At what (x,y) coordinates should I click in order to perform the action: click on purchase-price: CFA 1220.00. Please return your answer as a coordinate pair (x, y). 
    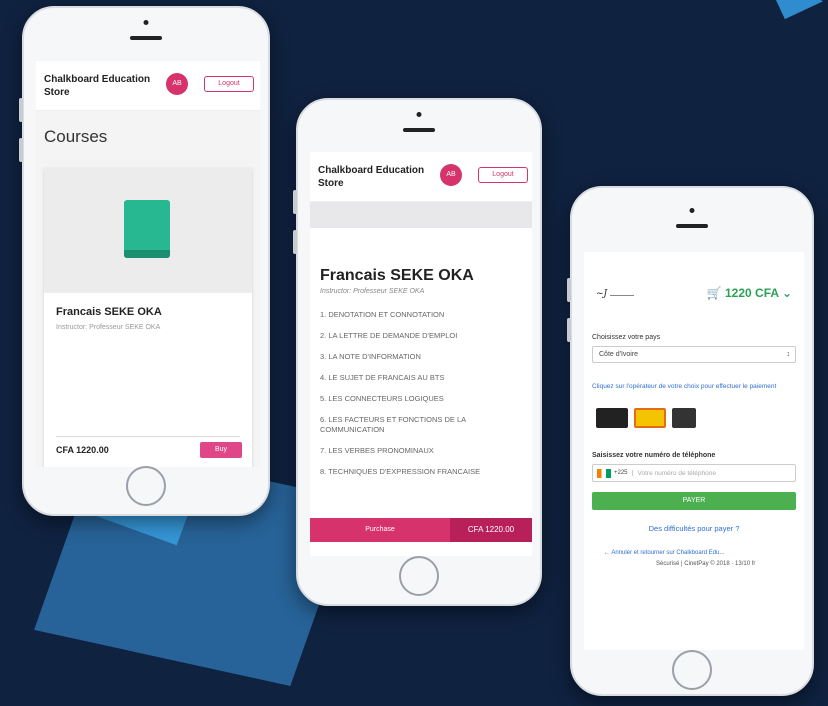
    Looking at the image, I should click on (491, 530).